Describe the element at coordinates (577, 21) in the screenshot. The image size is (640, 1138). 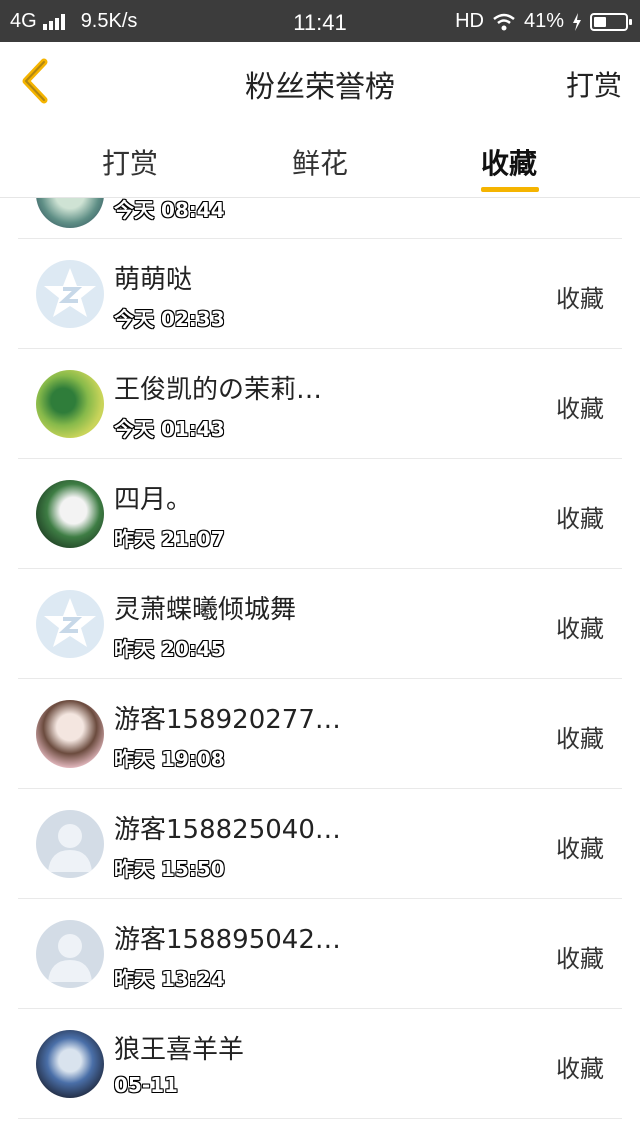
I see `charging-icon` at that location.